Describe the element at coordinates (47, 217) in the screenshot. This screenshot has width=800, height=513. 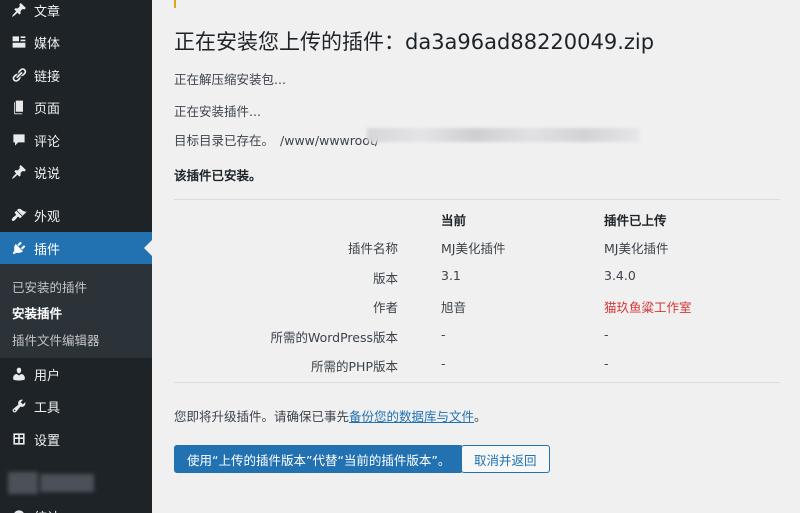
I see `sidebar-item-label: 外观` at that location.